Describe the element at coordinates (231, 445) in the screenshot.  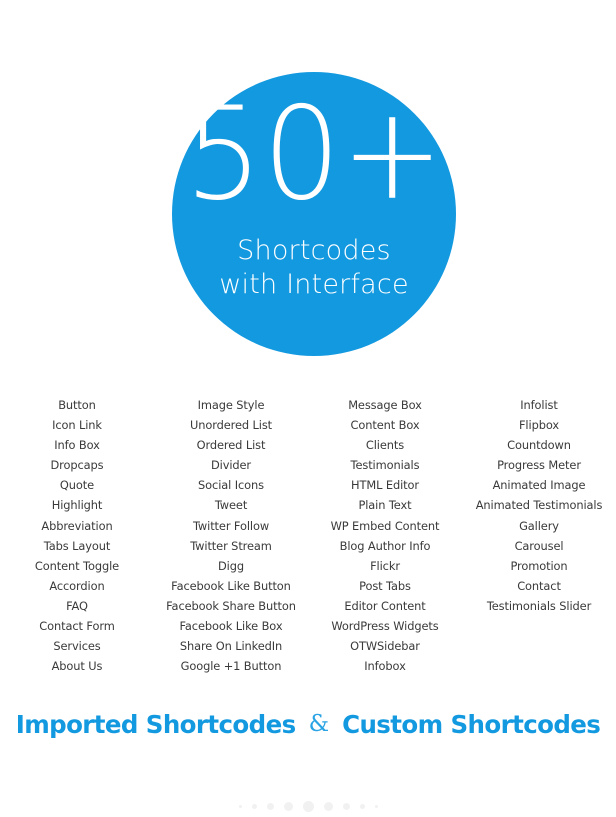
I see `shortcode-list-item: Ordered List` at that location.